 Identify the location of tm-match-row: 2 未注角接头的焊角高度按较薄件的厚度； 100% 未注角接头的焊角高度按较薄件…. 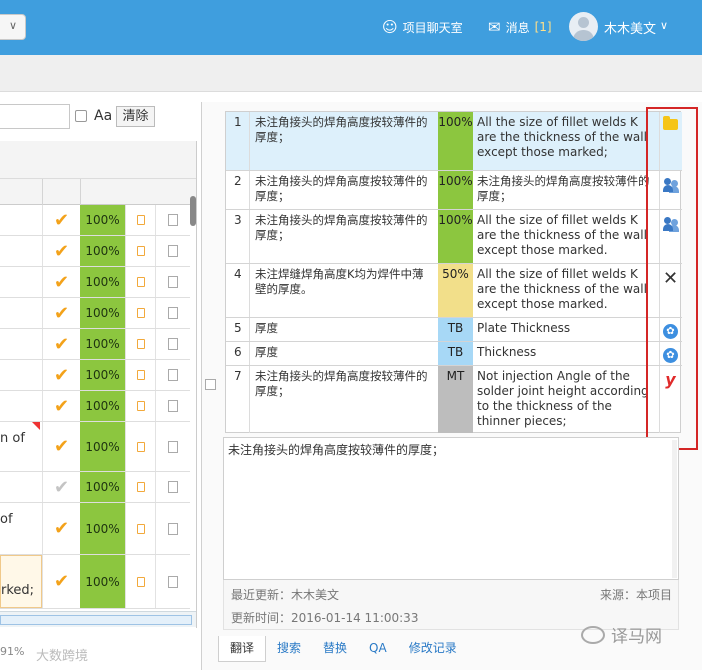
(454, 190).